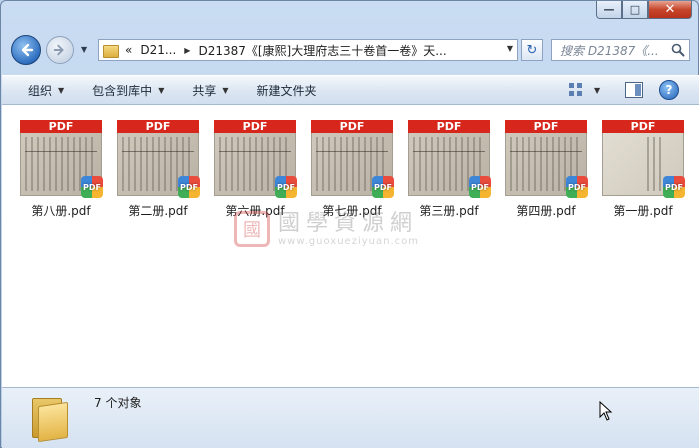 The height and width of the screenshot is (448, 699). I want to click on help-button: ?, so click(669, 90).